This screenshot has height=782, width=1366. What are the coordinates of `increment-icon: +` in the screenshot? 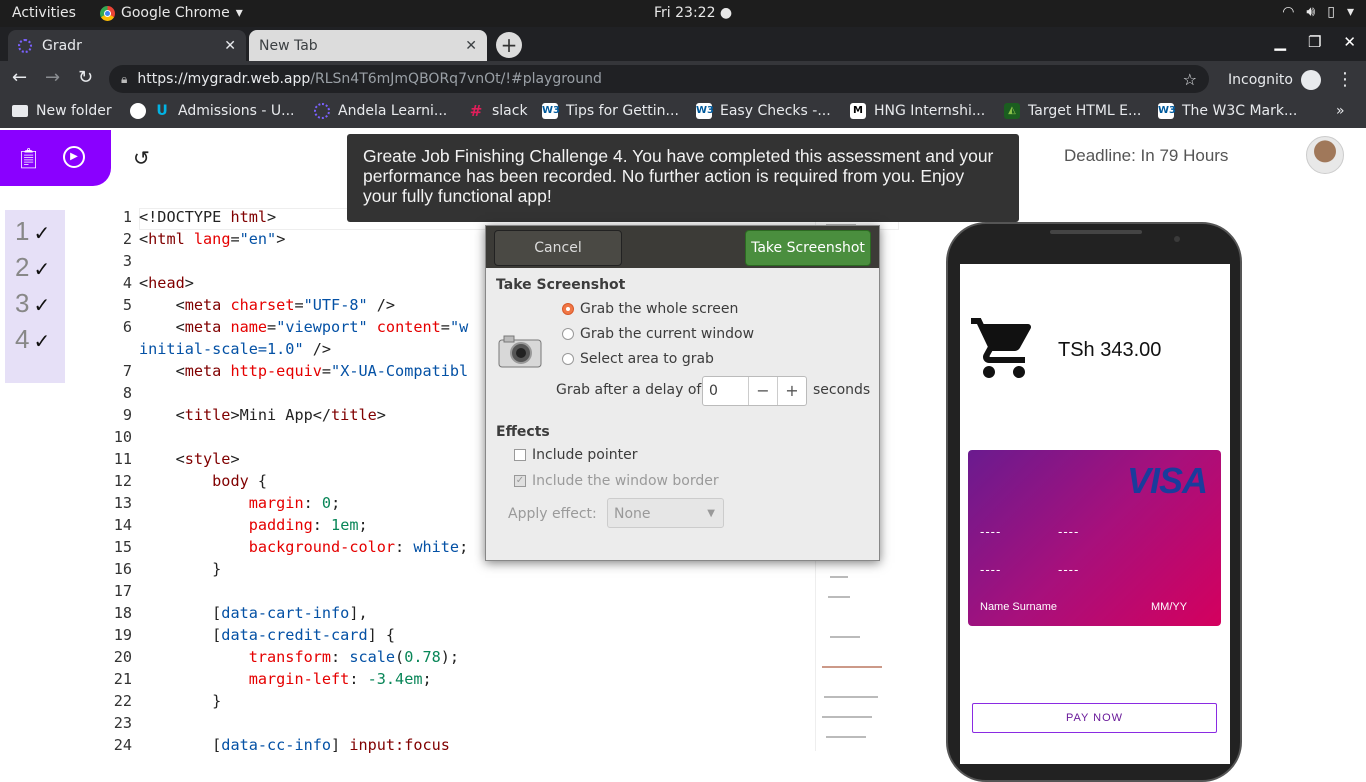 It's located at (791, 391).